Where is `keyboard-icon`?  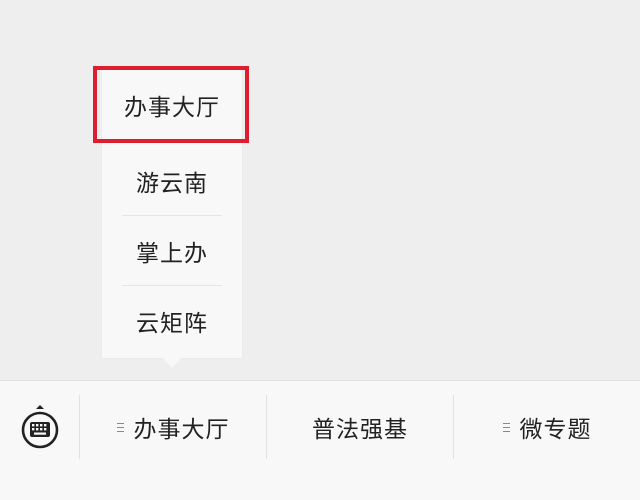
keyboard-icon is located at coordinates (40, 427).